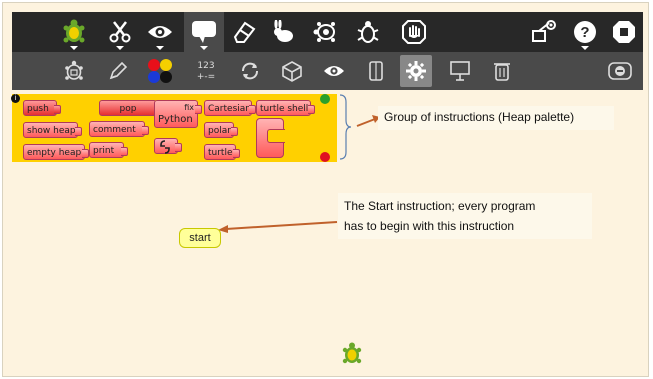 Image resolution: width=653 pixels, height=379 pixels. Describe the element at coordinates (120, 32) in the screenshot. I see `scissors-icon` at that location.